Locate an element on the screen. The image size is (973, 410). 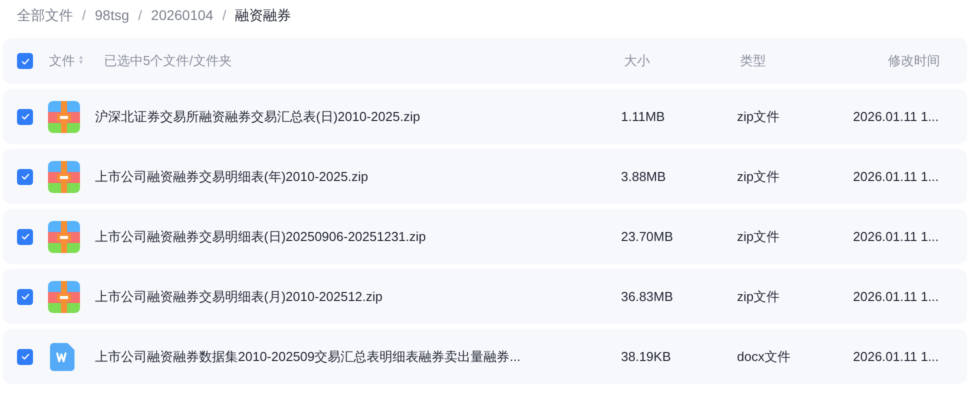
file-name: 上市公司融资融券交易明细表(年)2010-2025.zip is located at coordinates (358, 176).